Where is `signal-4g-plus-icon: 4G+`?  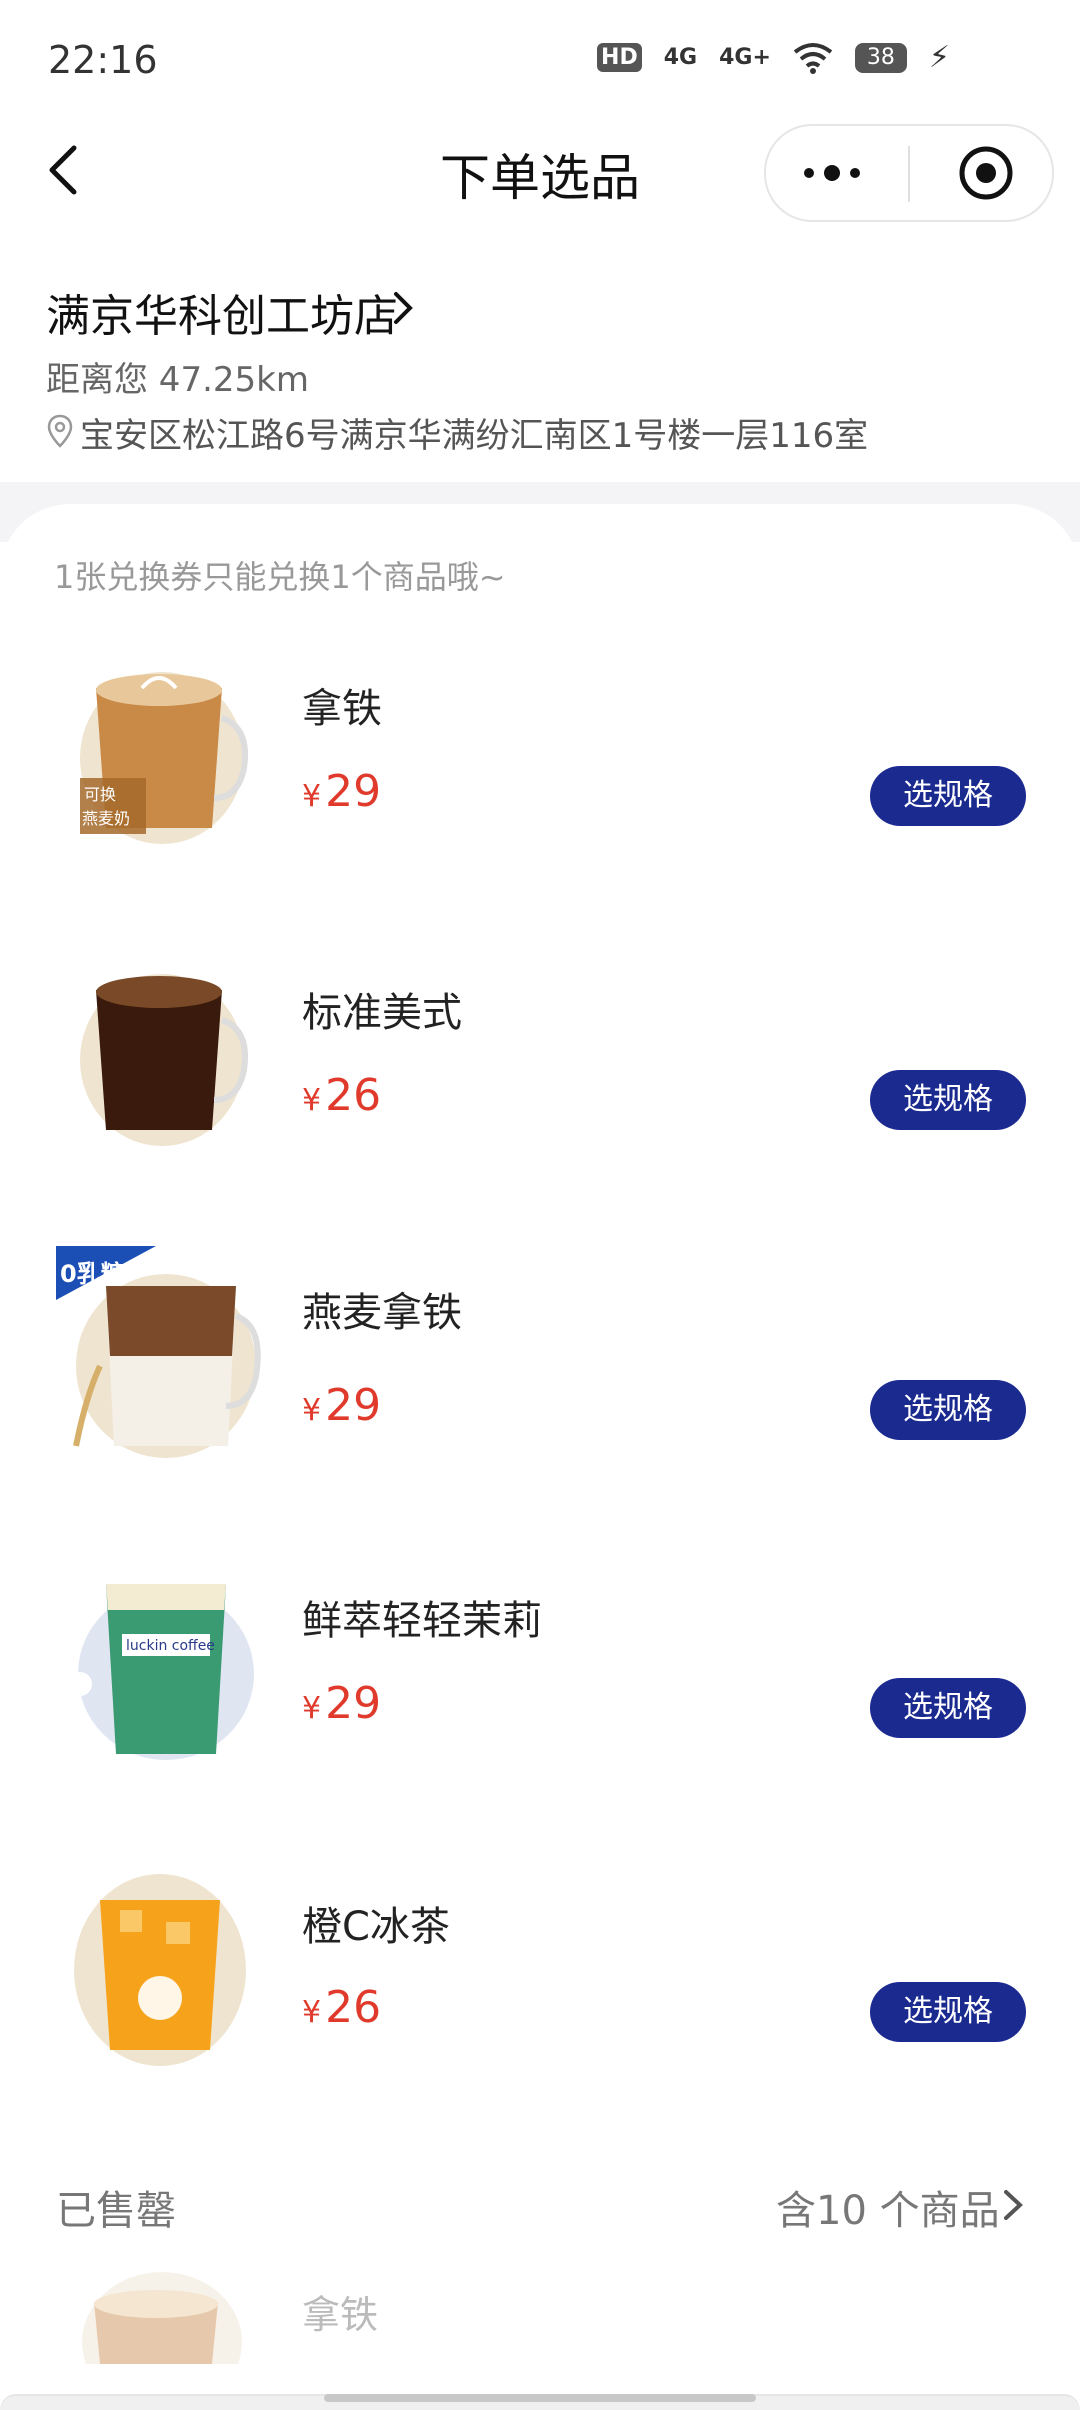
signal-4g-plus-icon: 4G+ is located at coordinates (745, 57).